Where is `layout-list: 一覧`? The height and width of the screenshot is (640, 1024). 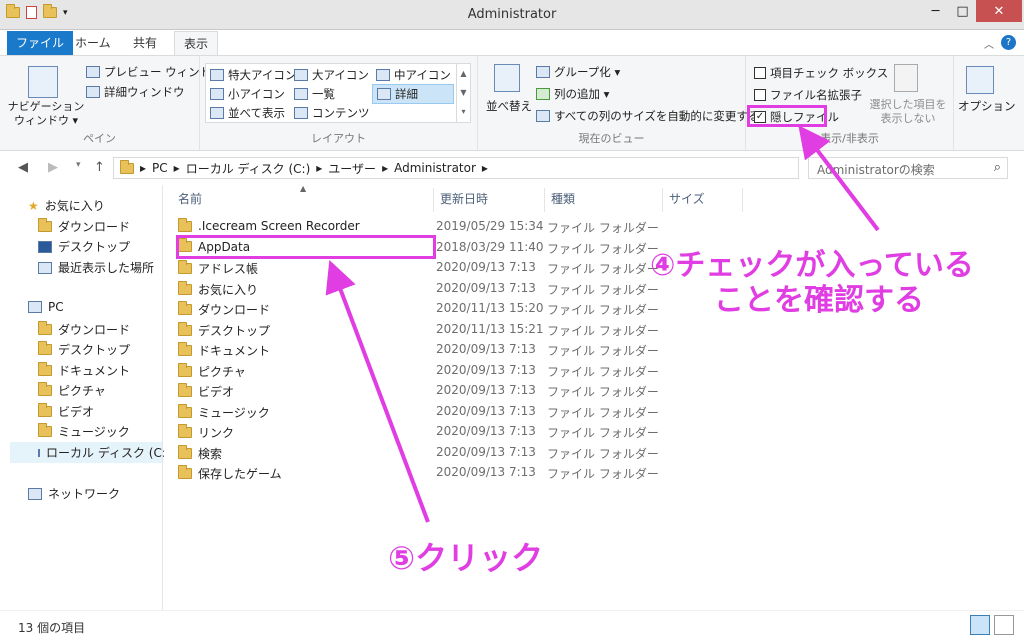
layout-list: 一覧 is located at coordinates (314, 94).